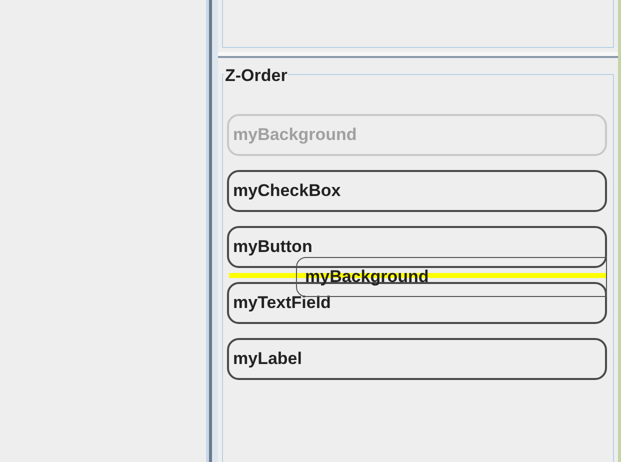 The width and height of the screenshot is (621, 462). I want to click on list-item: myButton, so click(417, 247).